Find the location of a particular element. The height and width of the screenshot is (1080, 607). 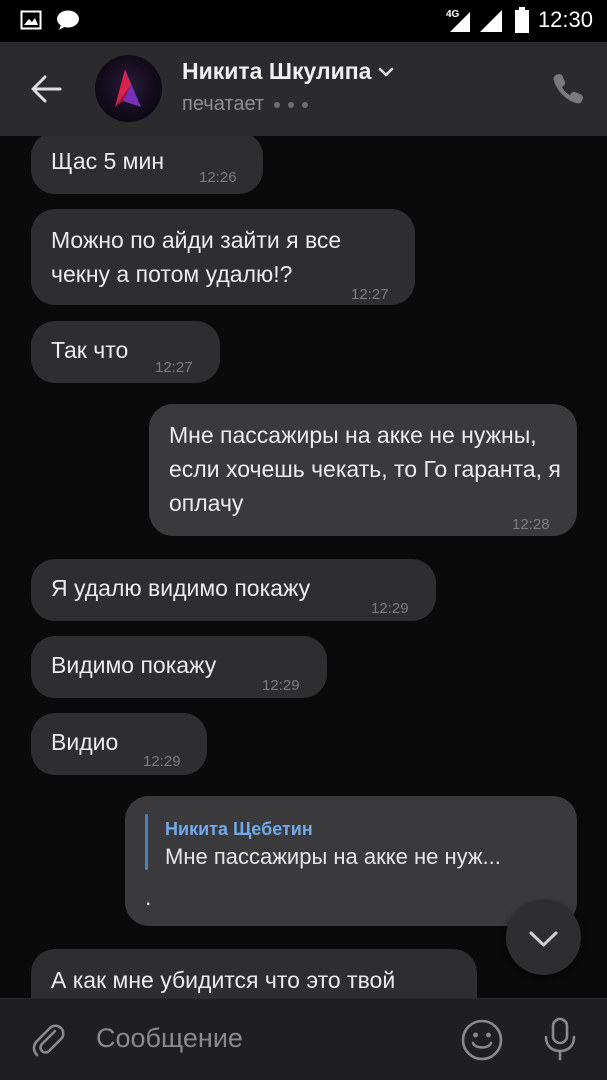

message-input: Сообщение is located at coordinates (169, 1038).